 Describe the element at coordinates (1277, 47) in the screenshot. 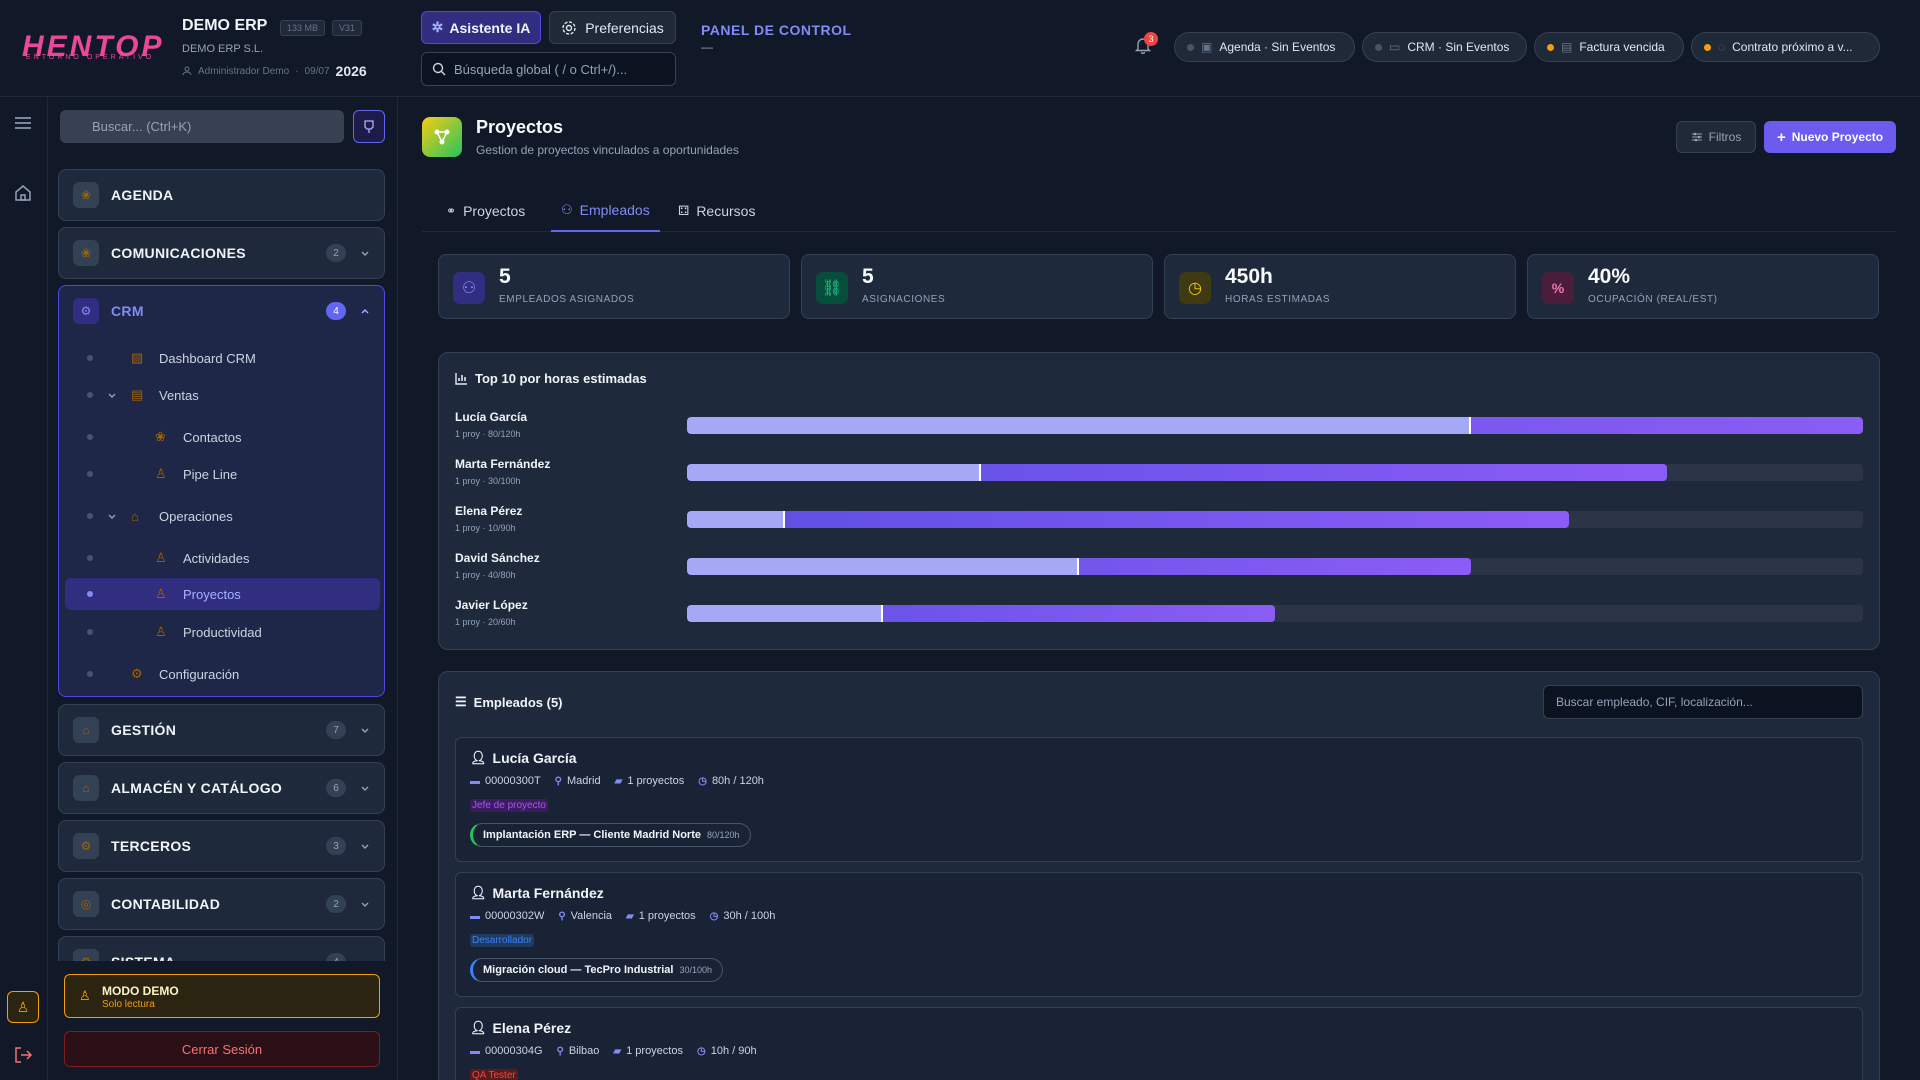

I see `agenda-chip-label: Agenda · Sin Eventos` at that location.